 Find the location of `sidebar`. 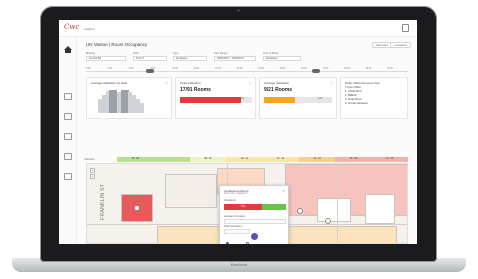

sidebar is located at coordinates (68, 140).